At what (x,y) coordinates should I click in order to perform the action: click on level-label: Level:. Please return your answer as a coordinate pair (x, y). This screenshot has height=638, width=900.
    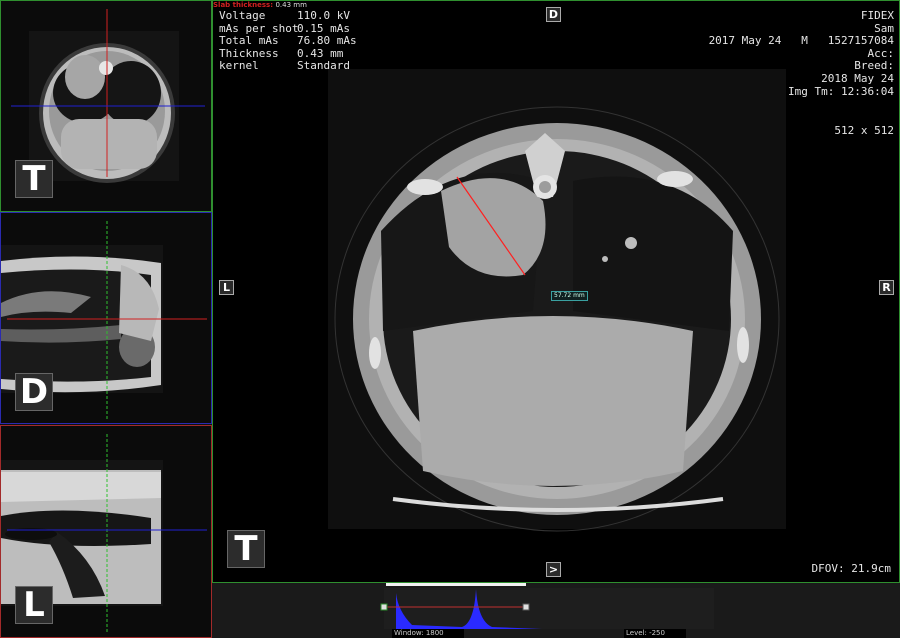
    Looking at the image, I should click on (636, 633).